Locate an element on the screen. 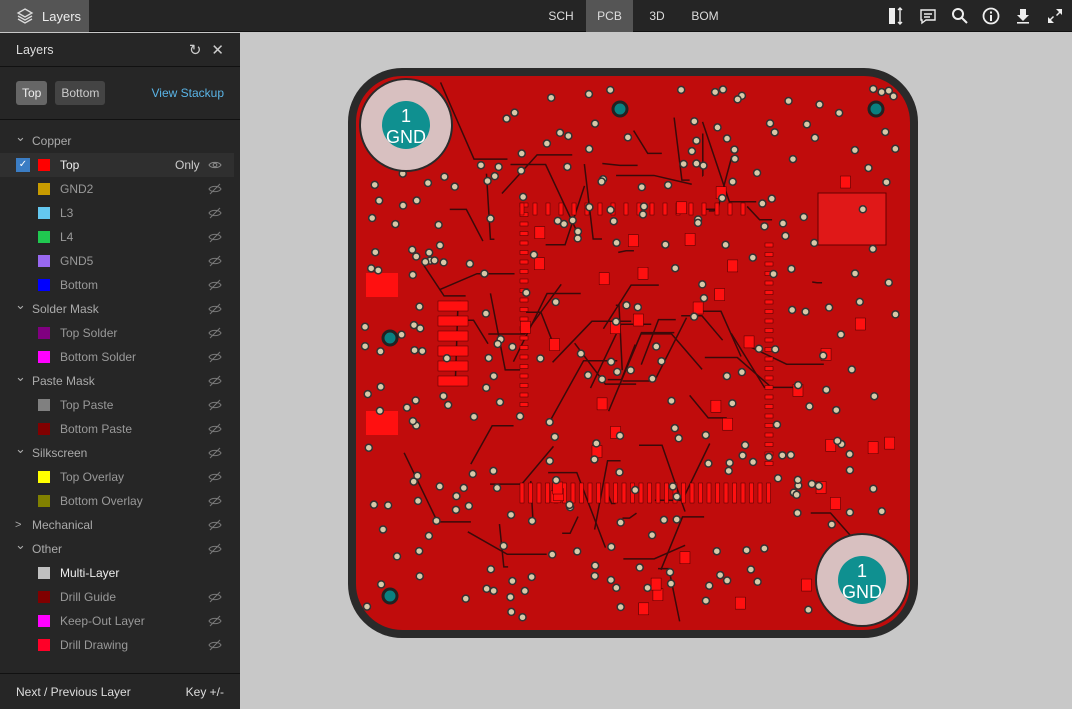 This screenshot has height=709, width=1072. group-label: Paste Mask is located at coordinates (63, 381).